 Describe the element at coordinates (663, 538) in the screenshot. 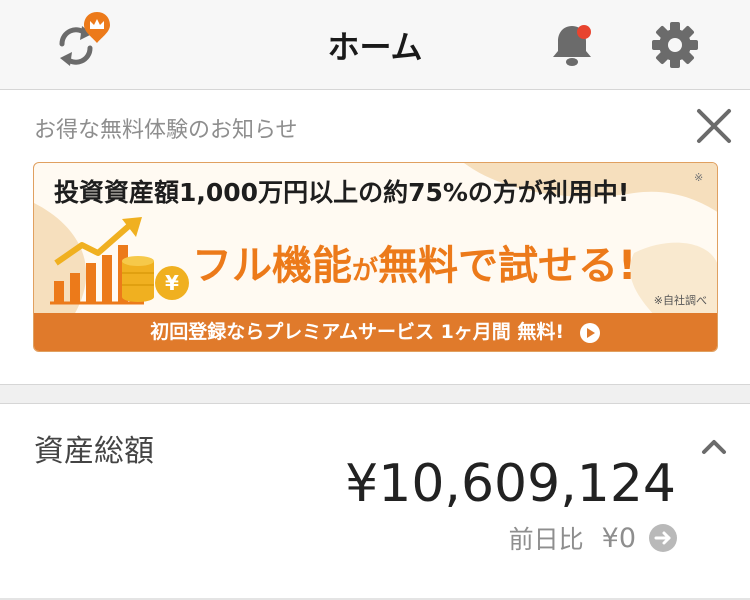

I see `arrow-right-circle-icon` at that location.